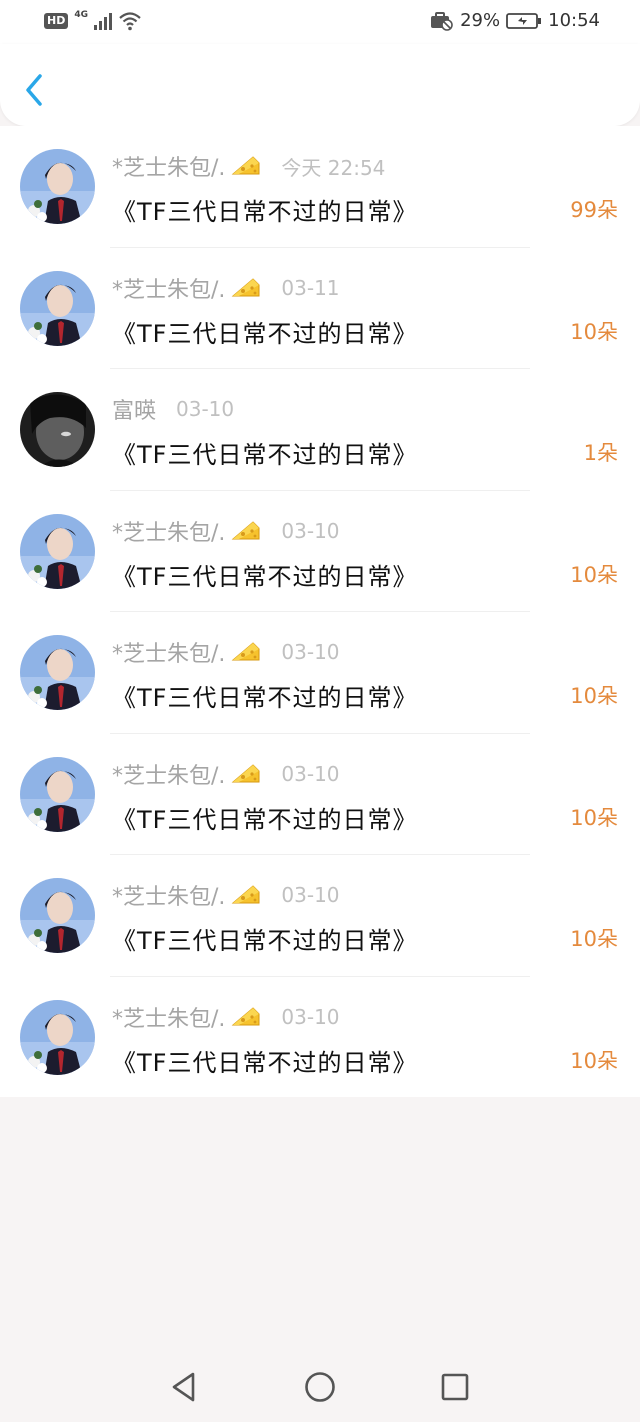  Describe the element at coordinates (103, 21) in the screenshot. I see `signal-icon` at that location.